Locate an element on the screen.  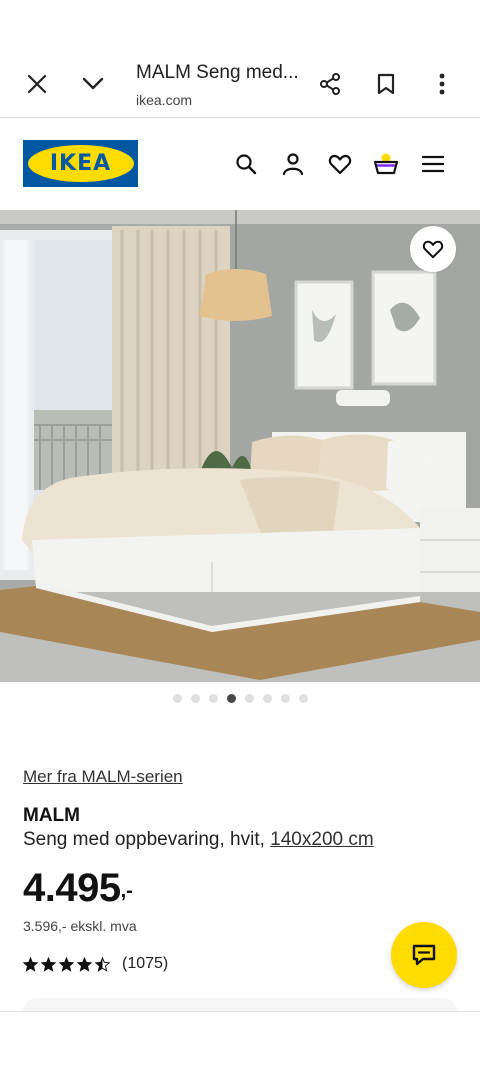
user-icon is located at coordinates (293, 164).